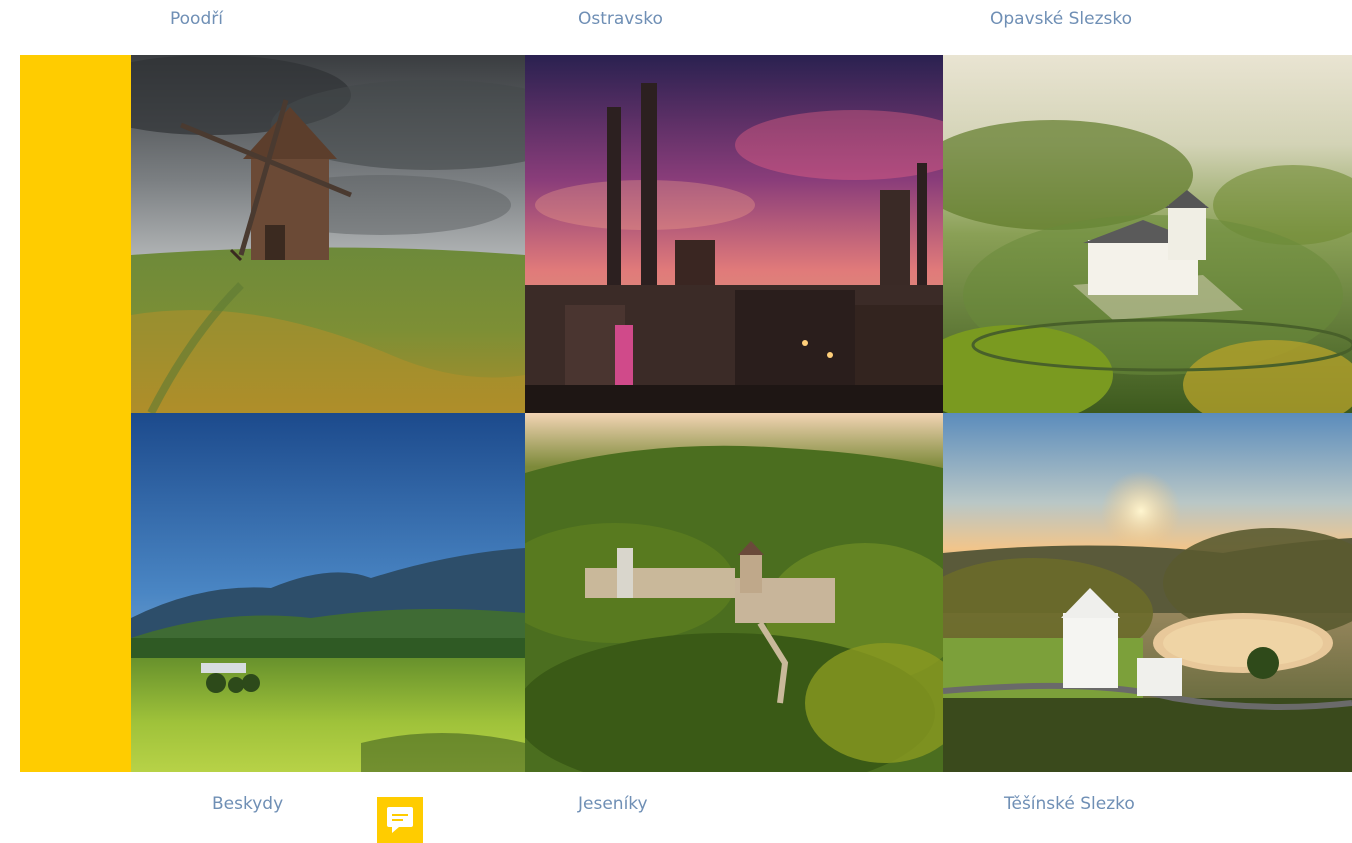 This screenshot has width=1352, height=843. I want to click on chateau-photo, so click(1147, 234).